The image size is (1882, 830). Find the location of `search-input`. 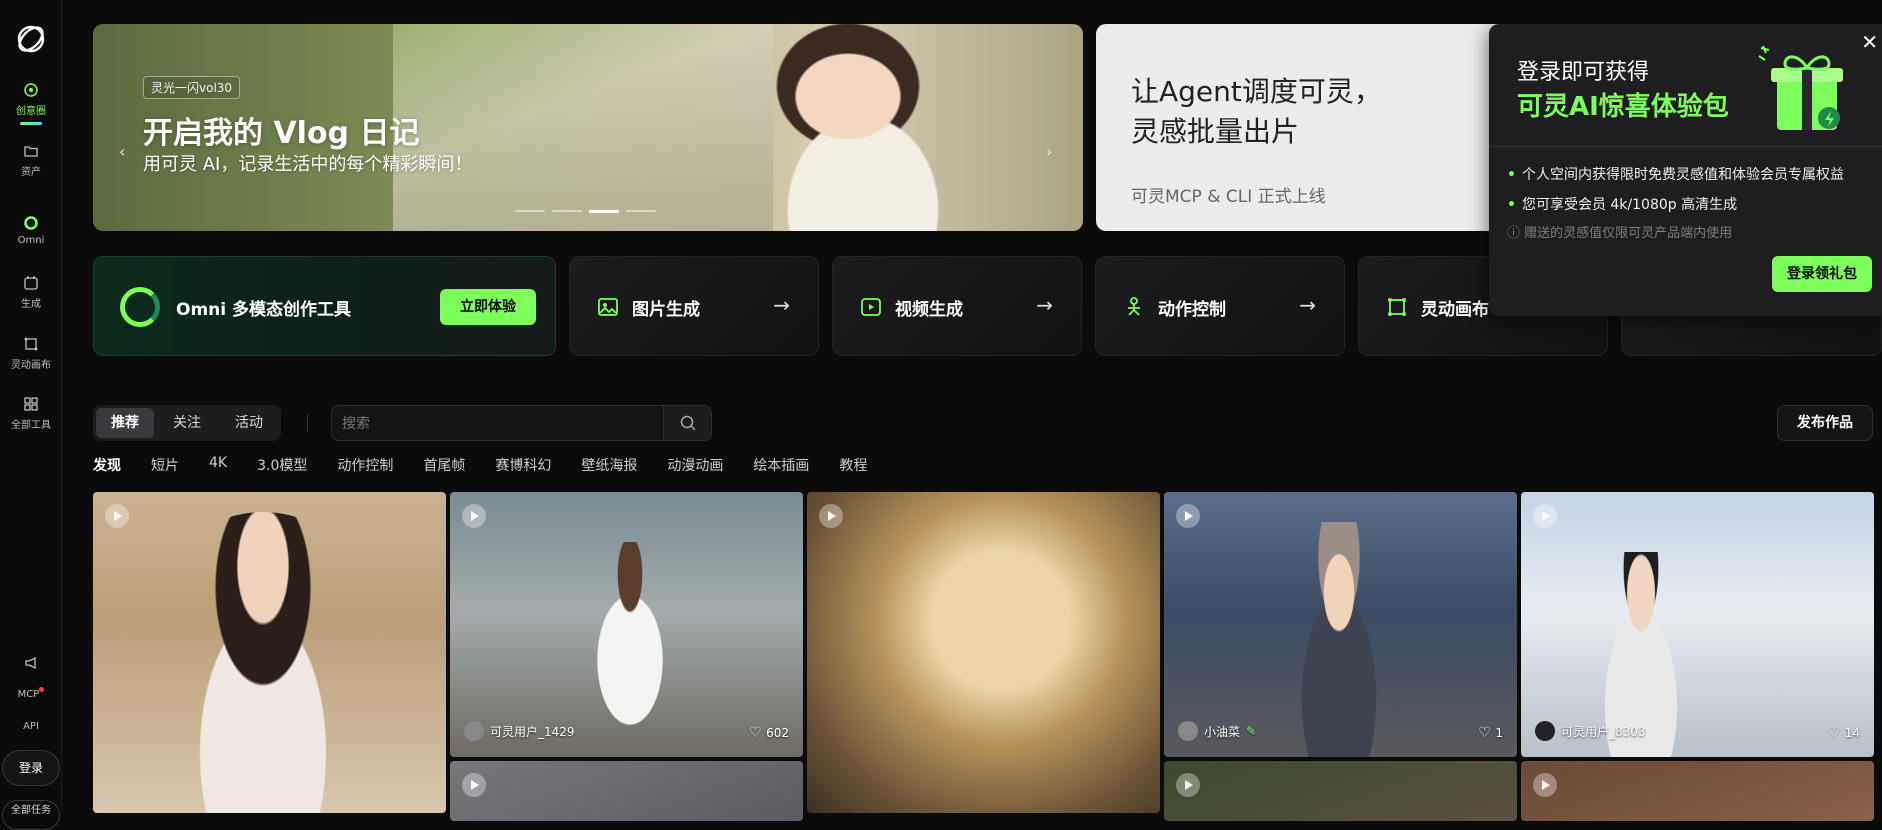

search-input is located at coordinates (502, 424).